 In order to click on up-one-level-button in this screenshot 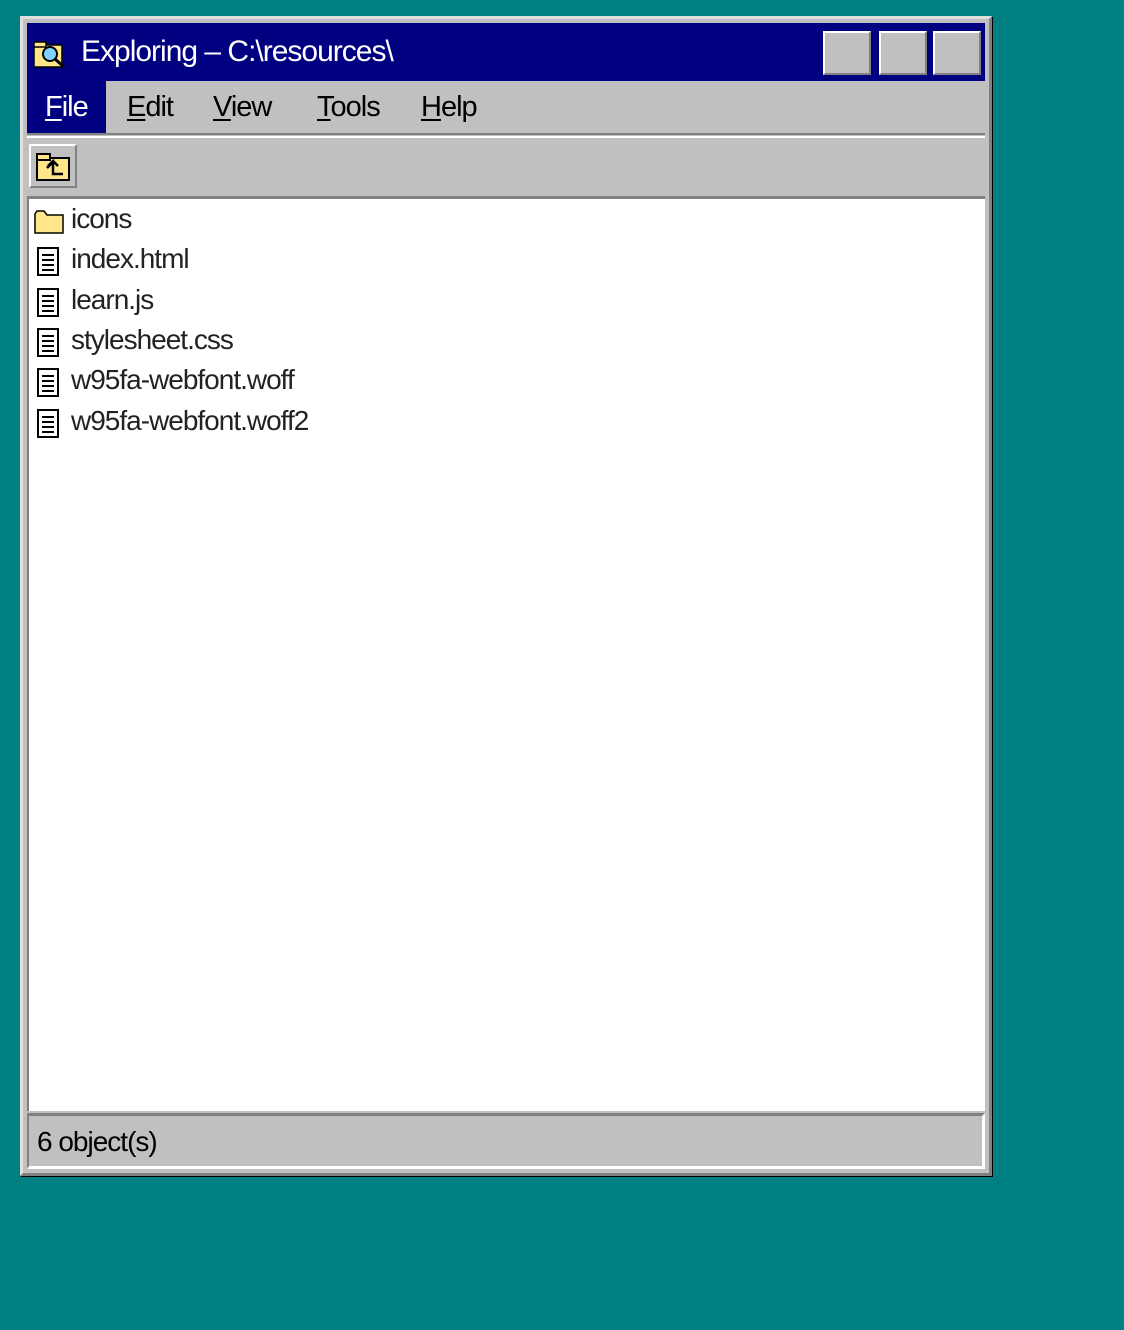, I will do `click(53, 166)`.